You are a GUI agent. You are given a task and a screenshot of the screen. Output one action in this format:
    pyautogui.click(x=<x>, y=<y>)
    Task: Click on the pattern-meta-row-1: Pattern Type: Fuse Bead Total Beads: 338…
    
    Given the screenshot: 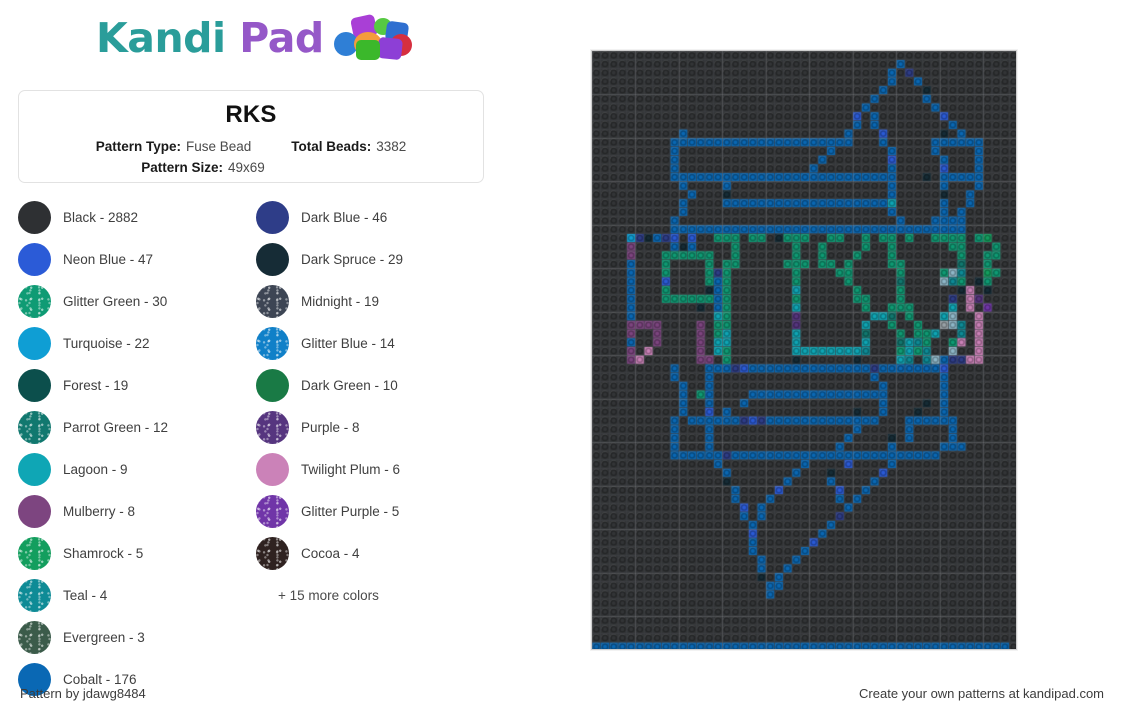 What is the action you would take?
    pyautogui.click(x=251, y=147)
    